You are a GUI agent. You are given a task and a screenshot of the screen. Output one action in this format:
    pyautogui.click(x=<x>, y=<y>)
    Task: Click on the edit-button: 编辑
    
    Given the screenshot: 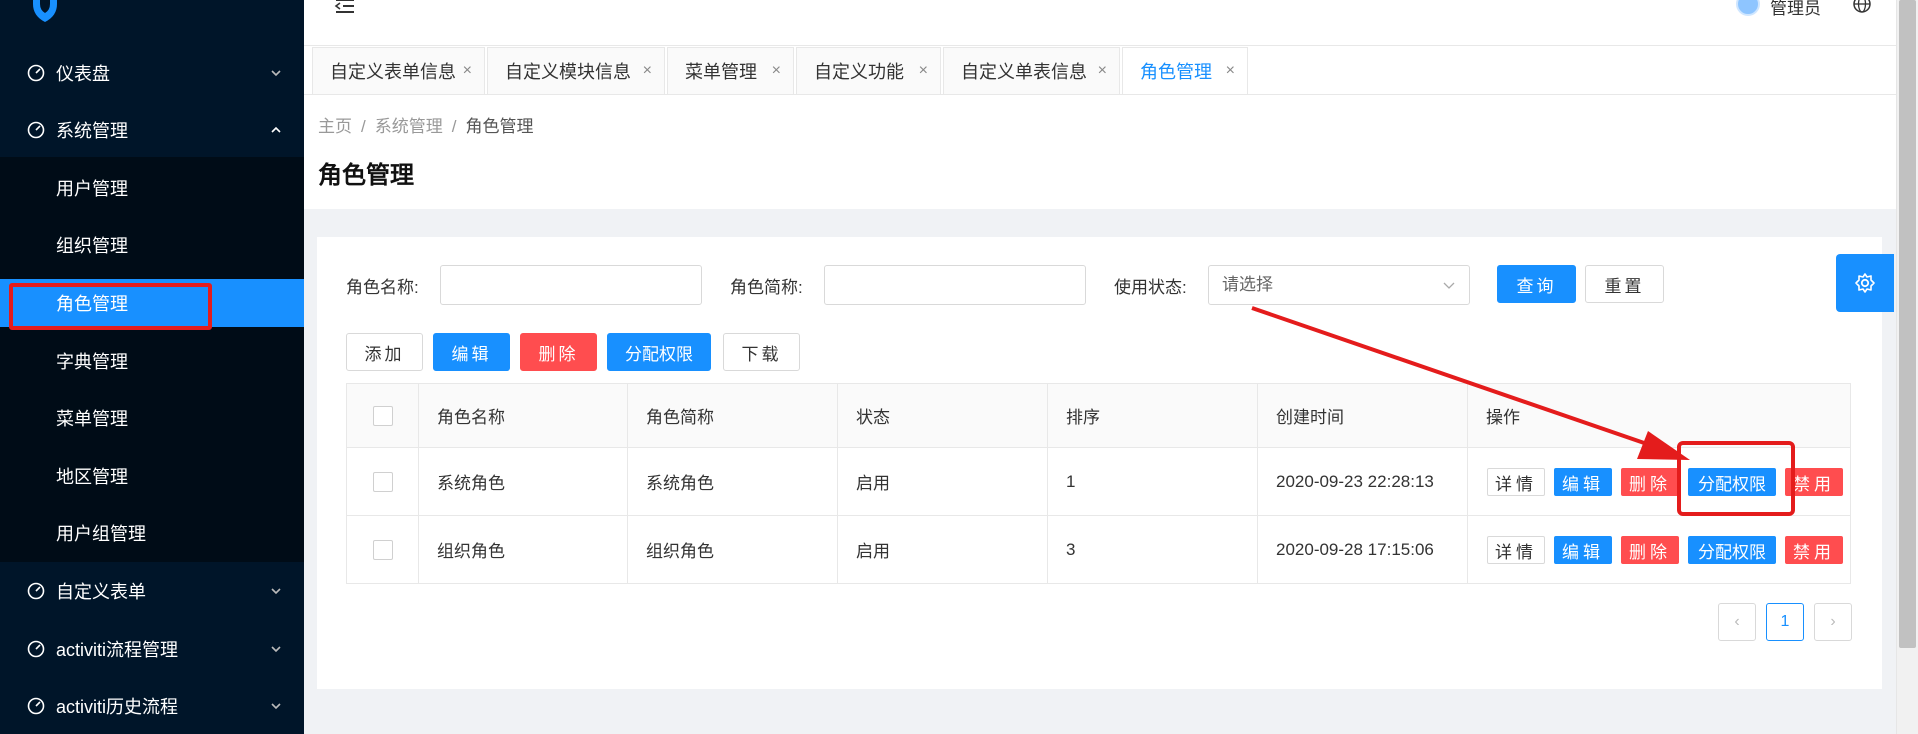 What is the action you would take?
    pyautogui.click(x=471, y=352)
    